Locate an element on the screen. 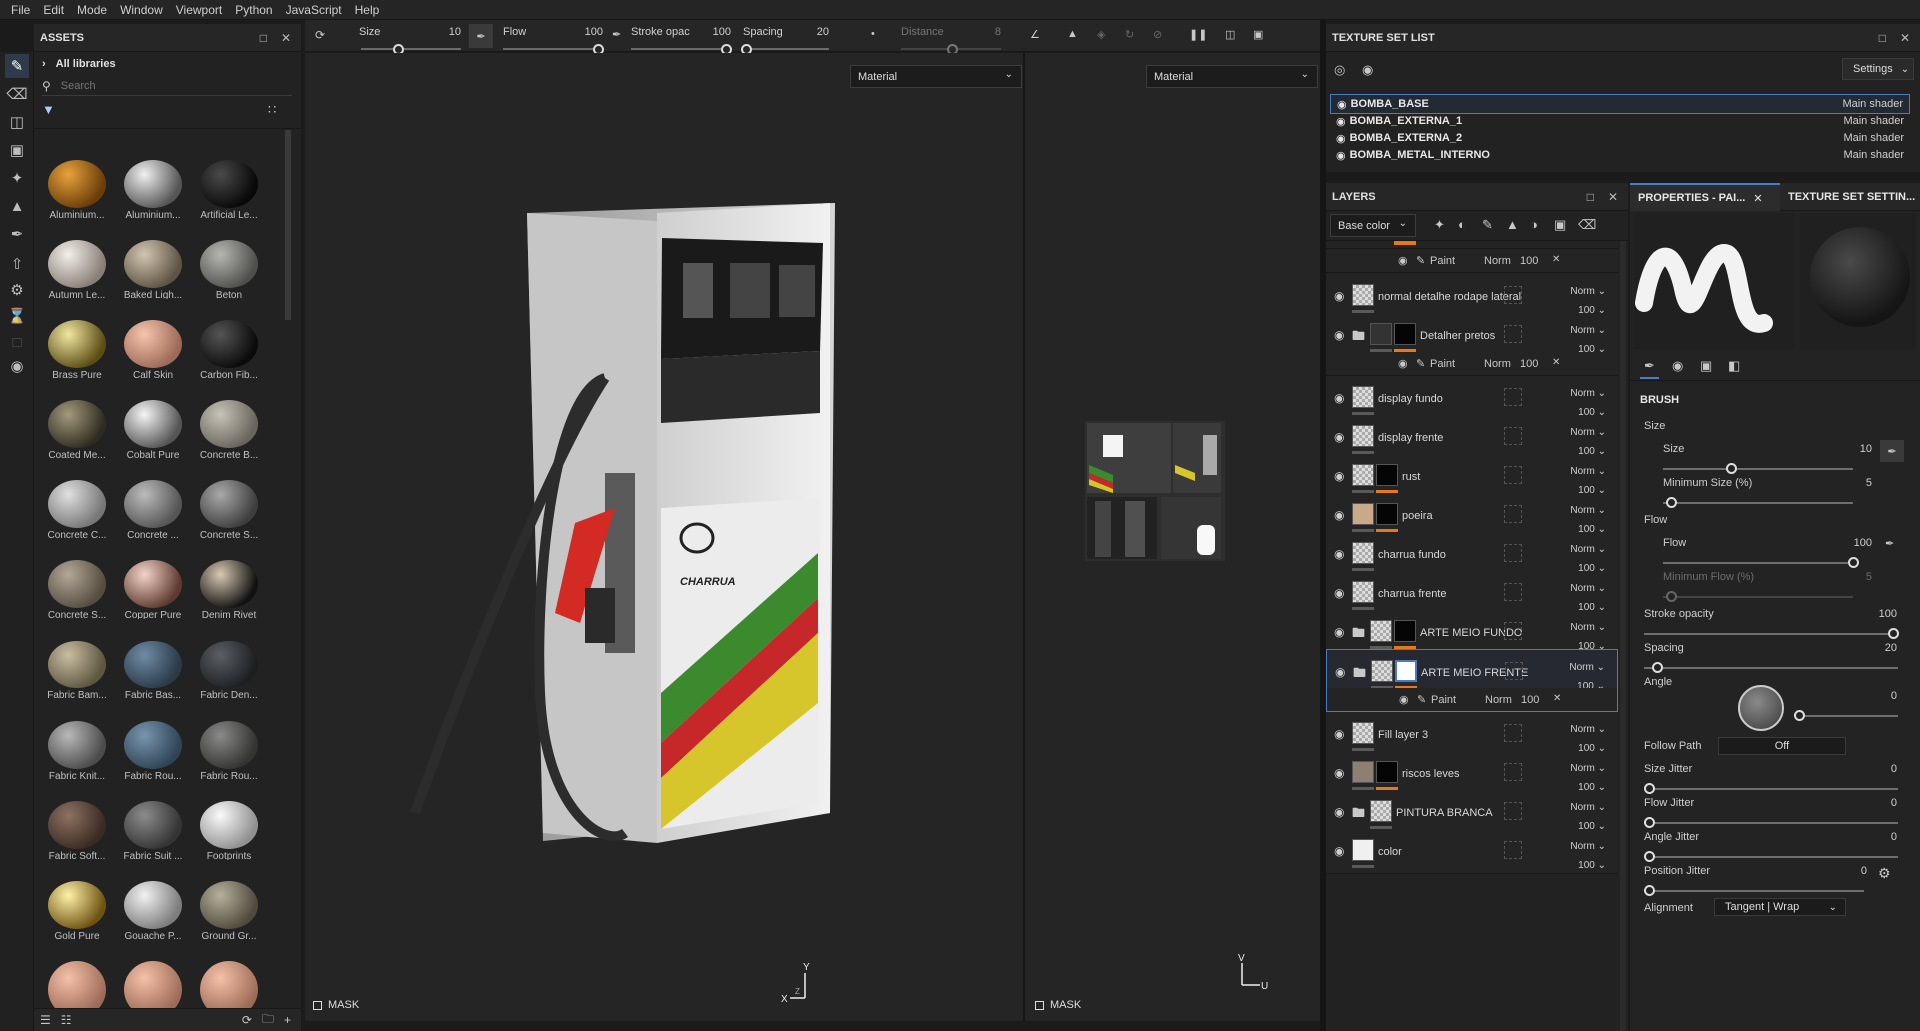  bake-icon: ⇧ is located at coordinates (17, 264).